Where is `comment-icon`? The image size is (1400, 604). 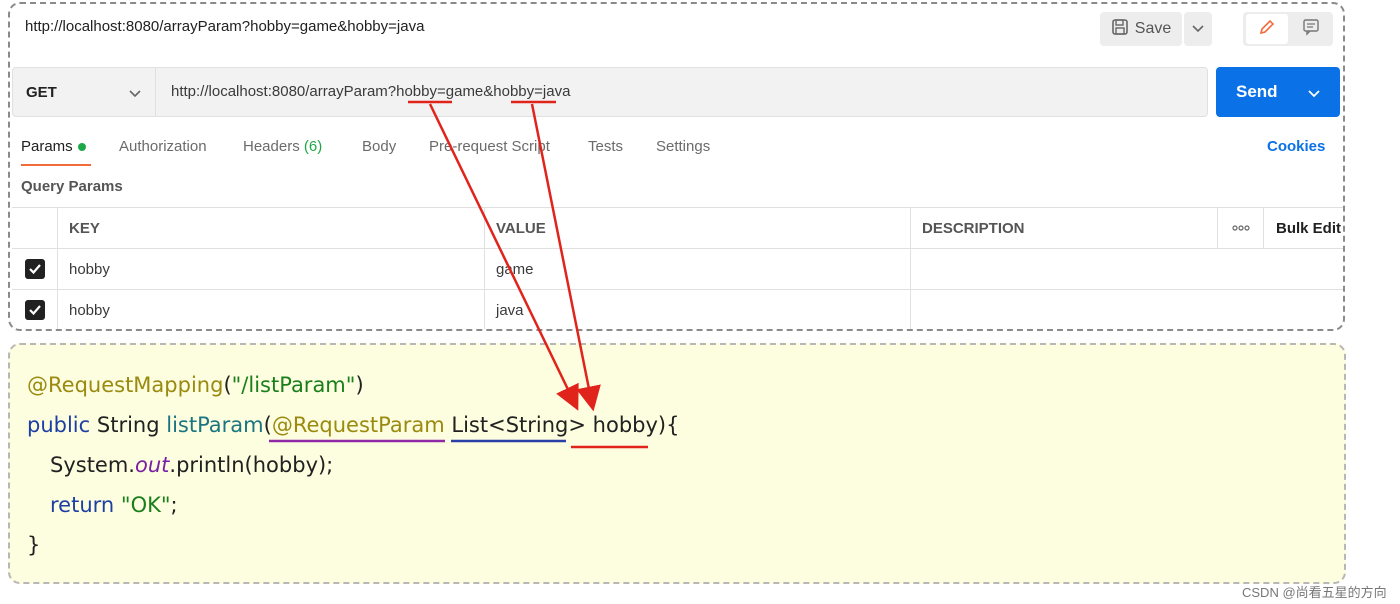 comment-icon is located at coordinates (1311, 29).